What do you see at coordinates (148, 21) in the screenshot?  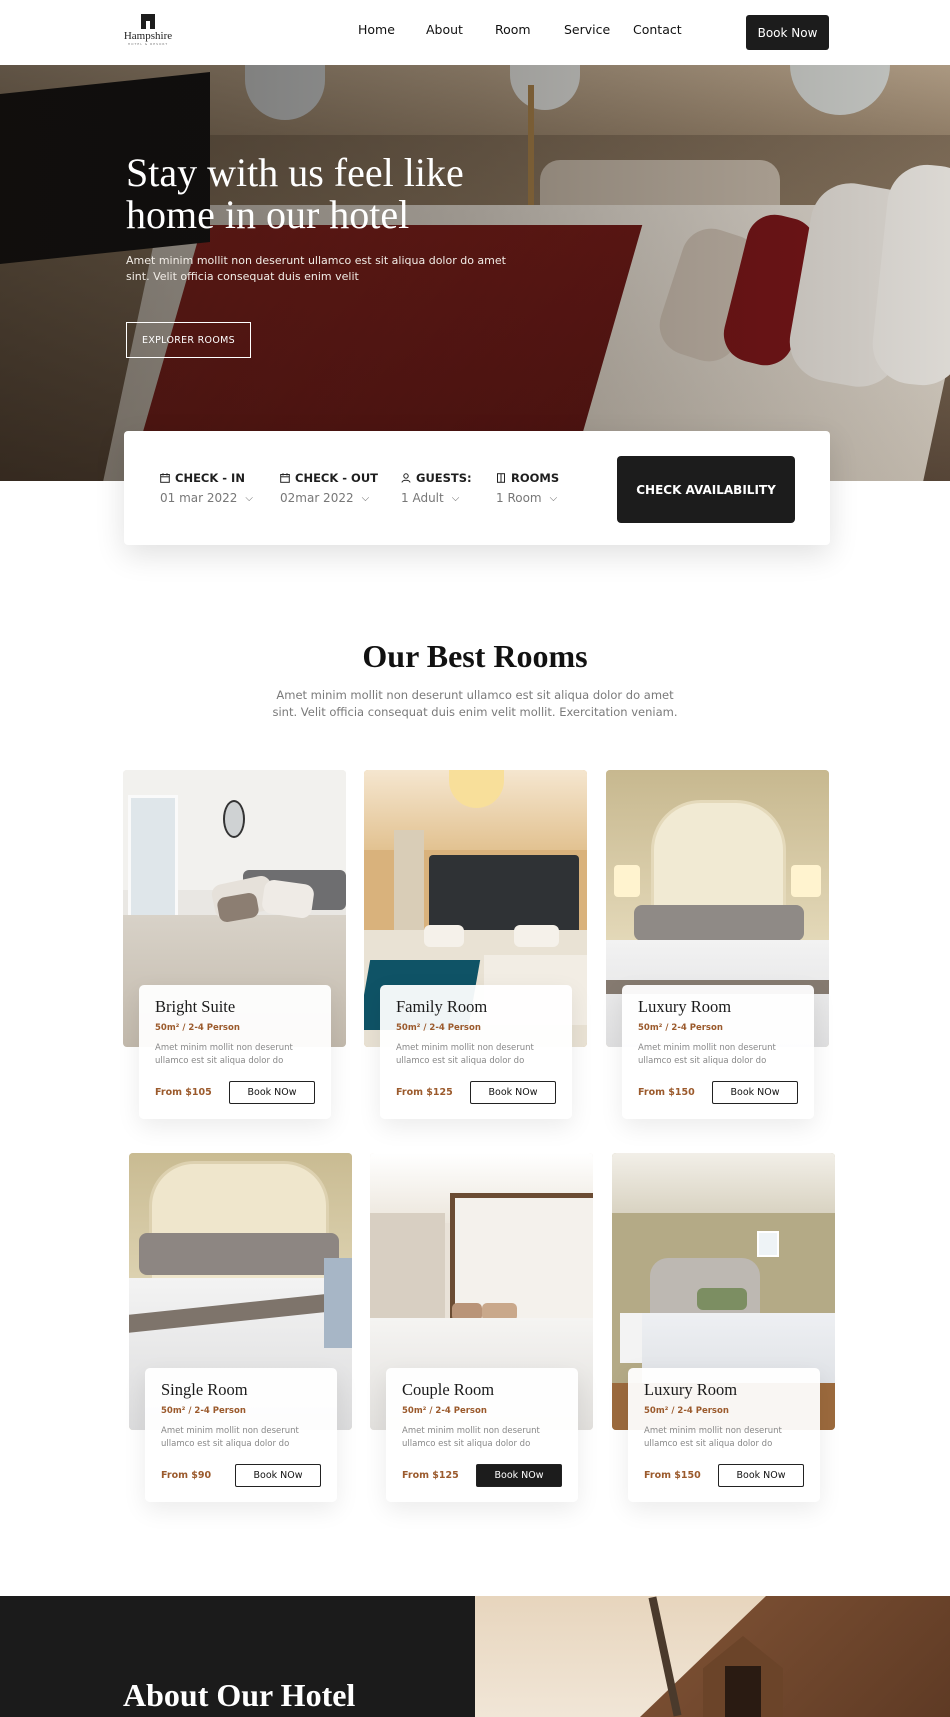 I see `castle-icon` at bounding box center [148, 21].